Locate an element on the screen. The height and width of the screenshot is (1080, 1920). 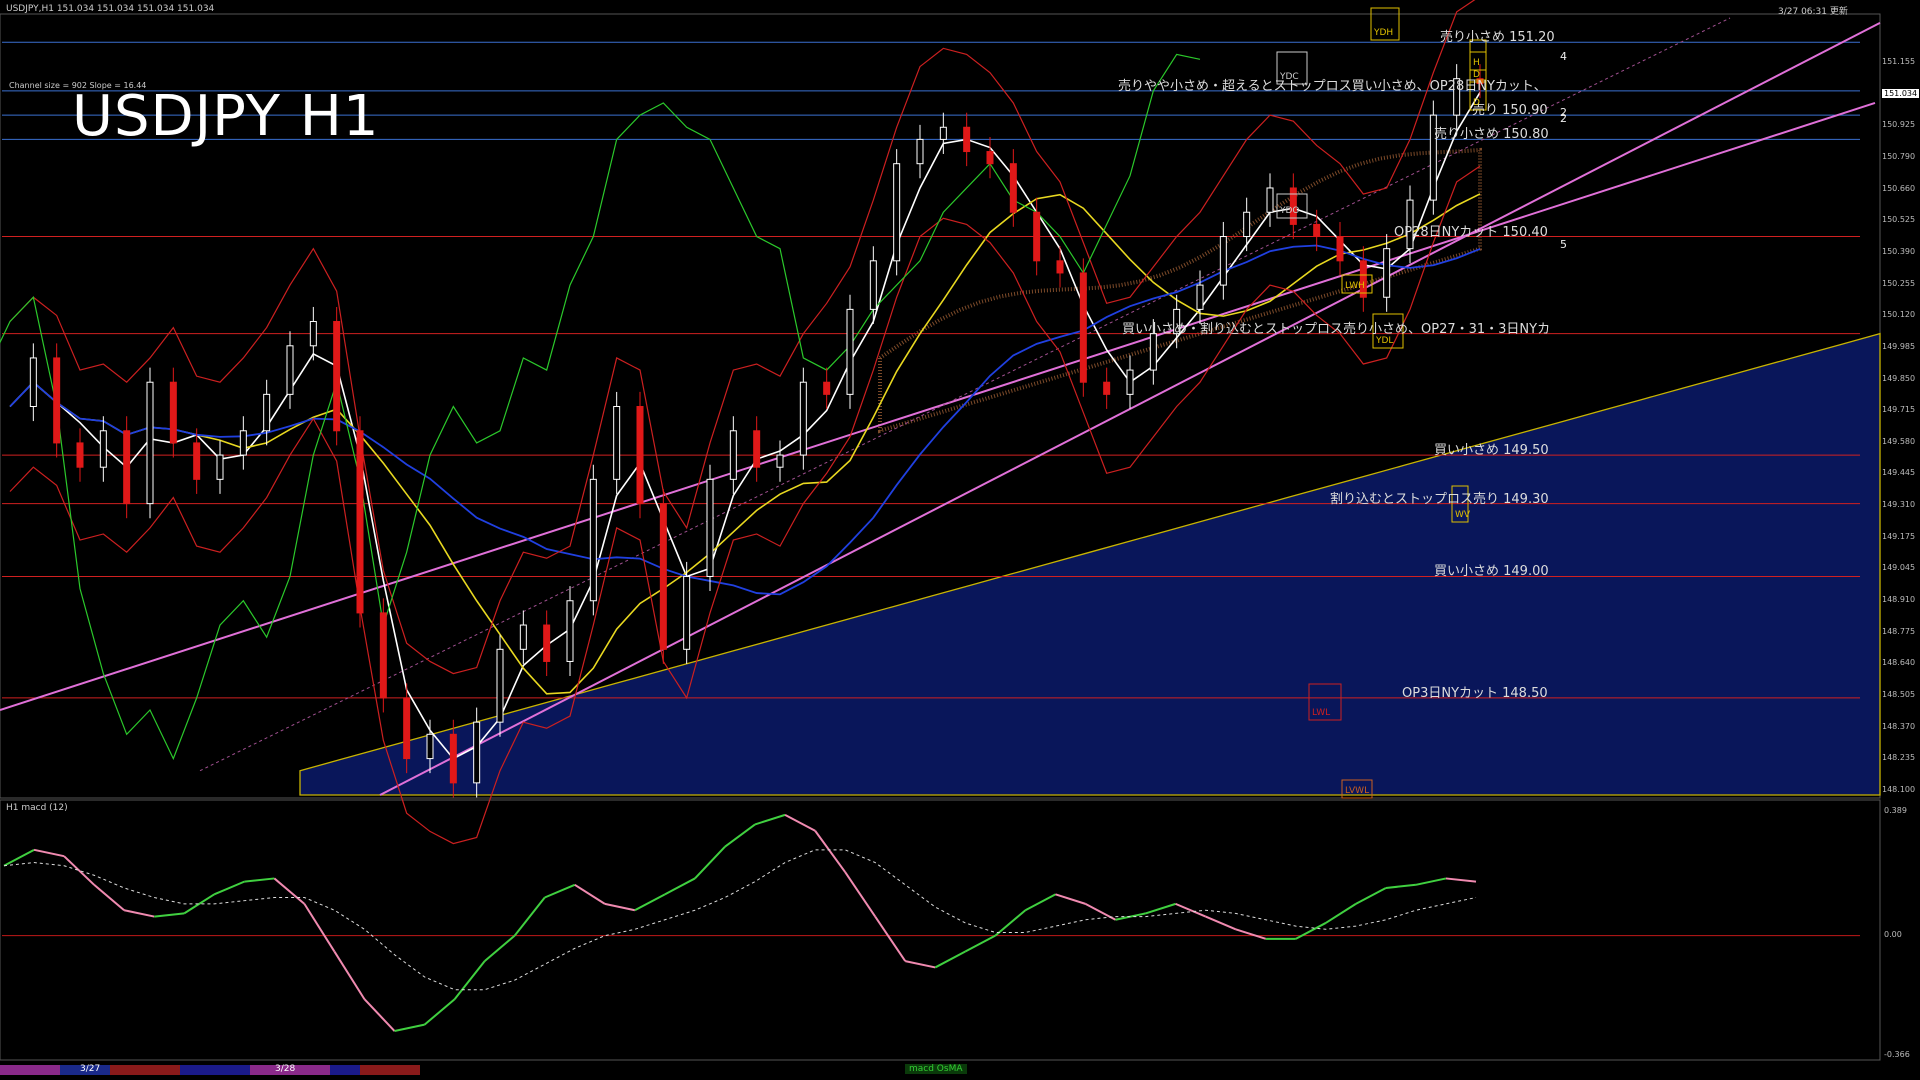
annotation-label: D is located at coordinates (1476, 75).